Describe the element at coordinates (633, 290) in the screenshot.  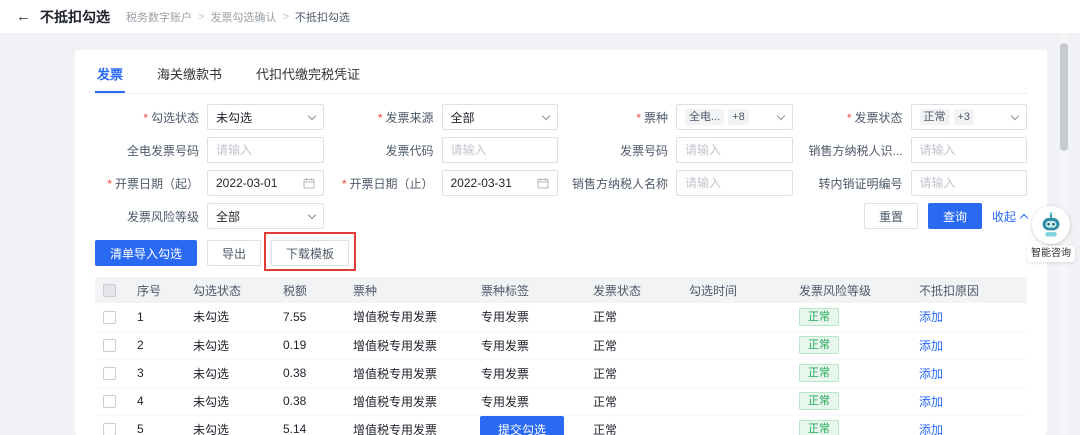
I see `col-invoice-status: 发票状态` at that location.